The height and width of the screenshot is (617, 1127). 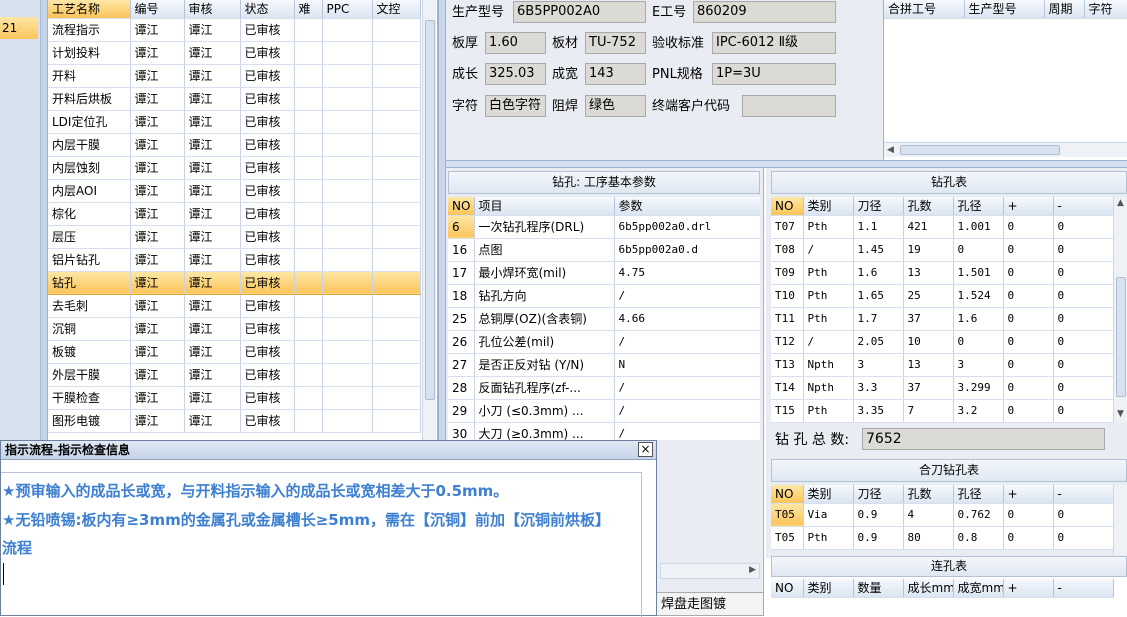 What do you see at coordinates (1064, 9) in the screenshot?
I see `combine-table-header-cell: 周期` at bounding box center [1064, 9].